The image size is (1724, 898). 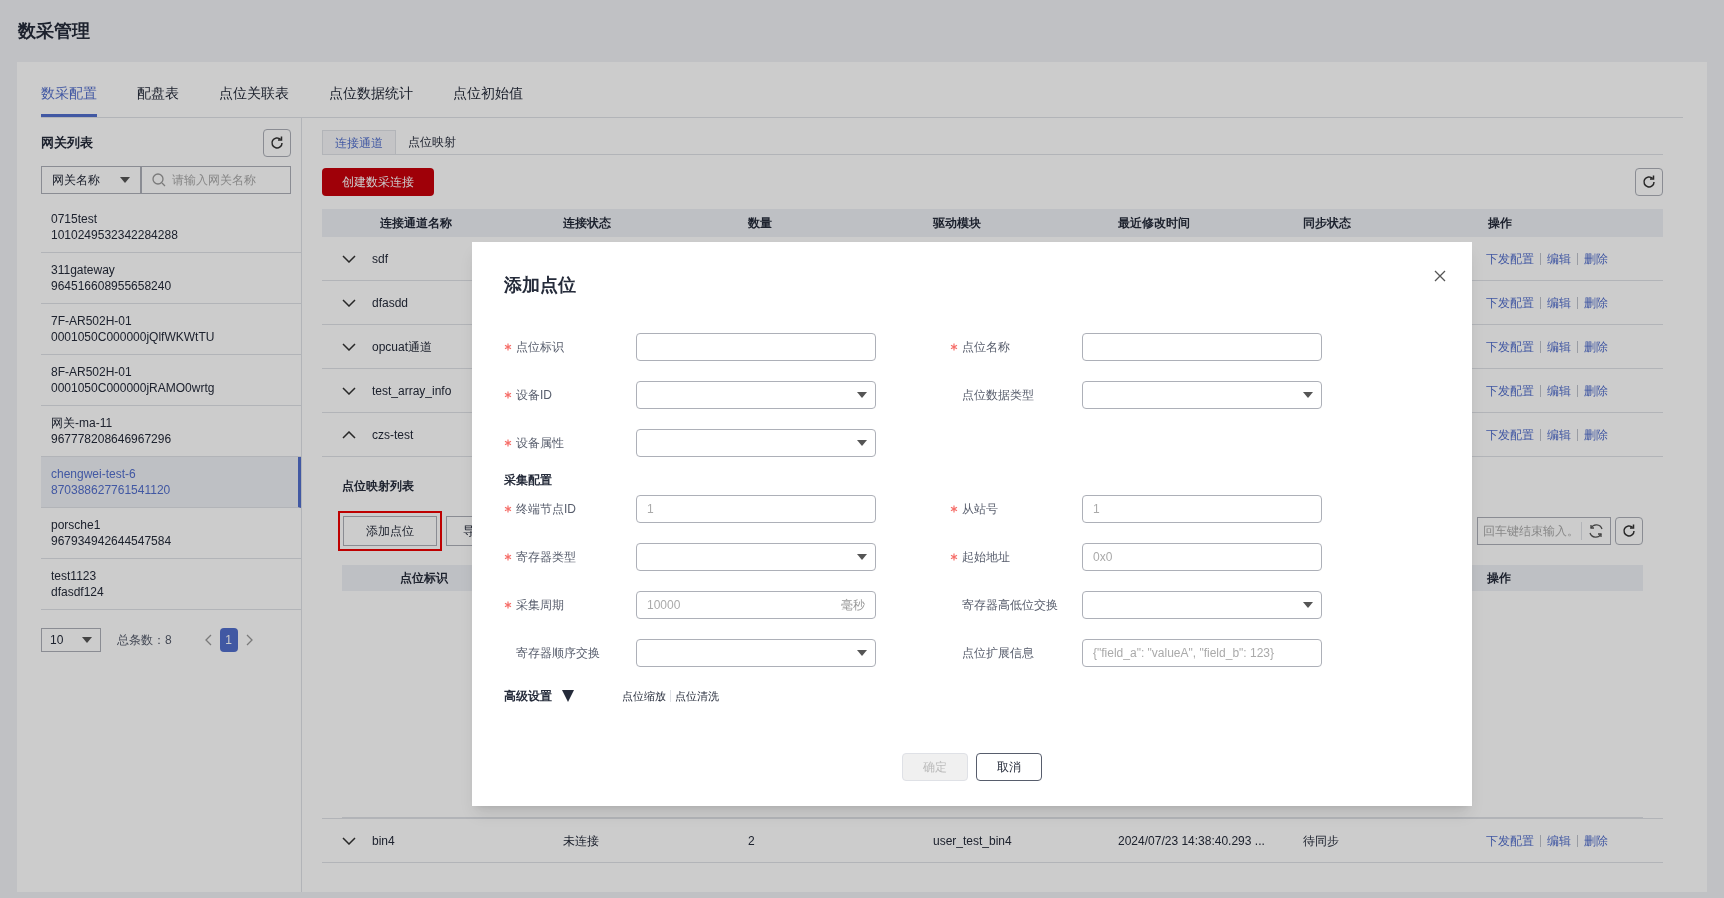 What do you see at coordinates (228, 640) in the screenshot?
I see `page-button: 1` at bounding box center [228, 640].